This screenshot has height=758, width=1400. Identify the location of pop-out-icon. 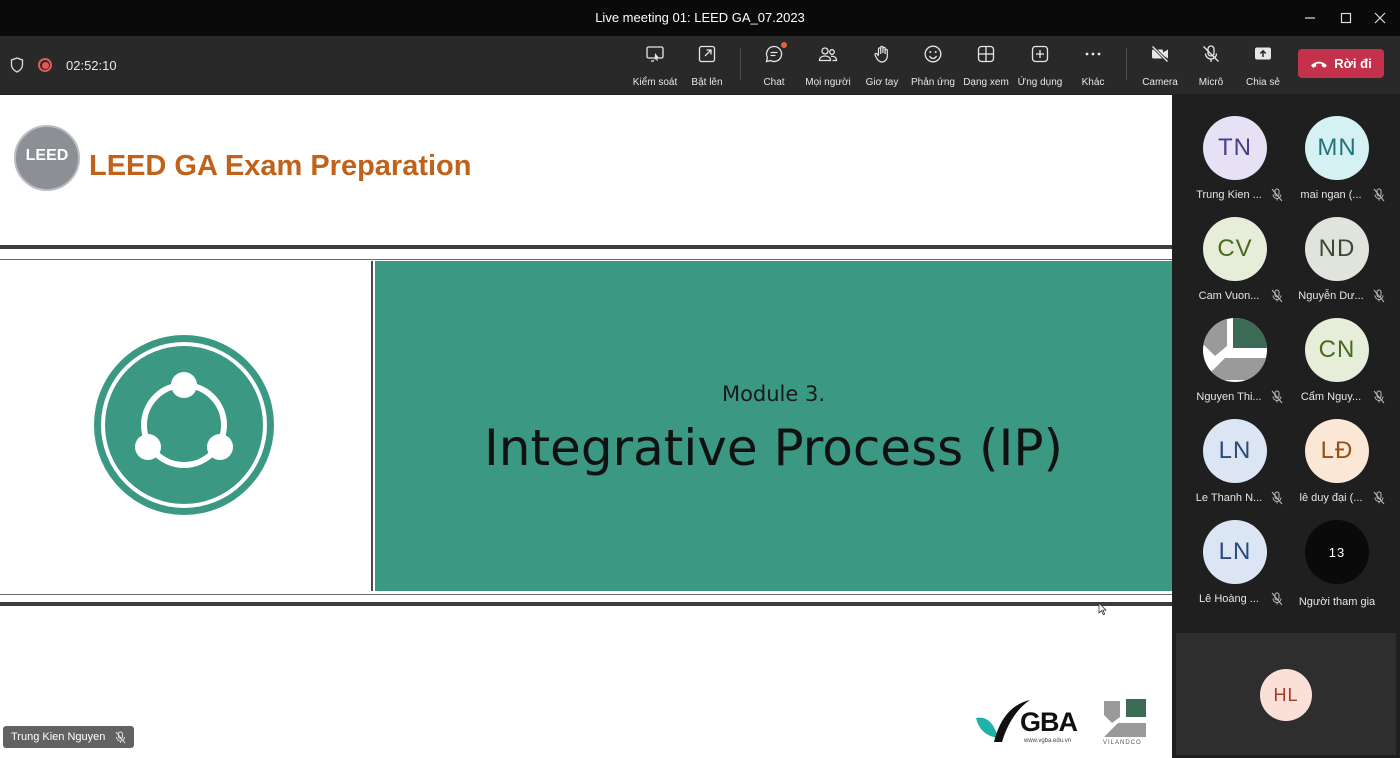
(707, 54).